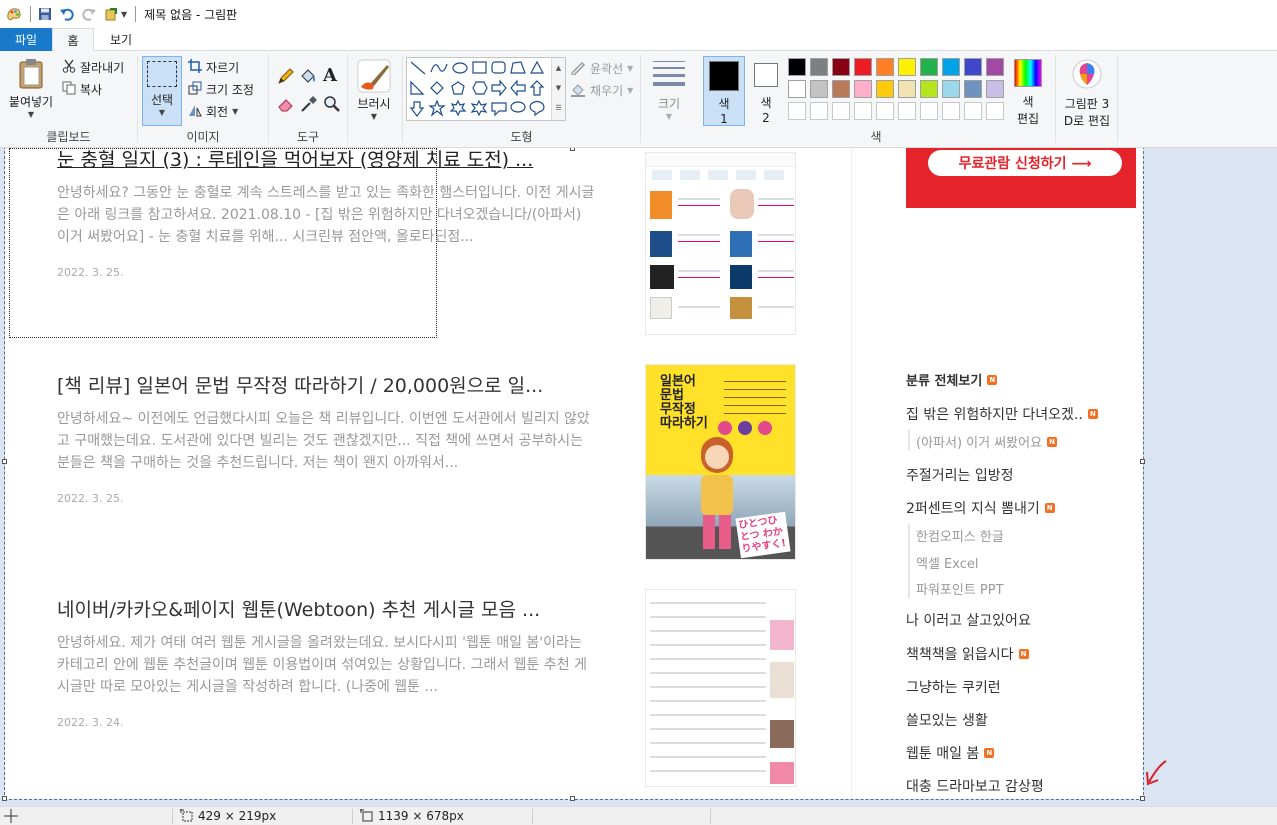 The width and height of the screenshot is (1277, 825). I want to click on crop-button: 자르기, so click(213, 67).